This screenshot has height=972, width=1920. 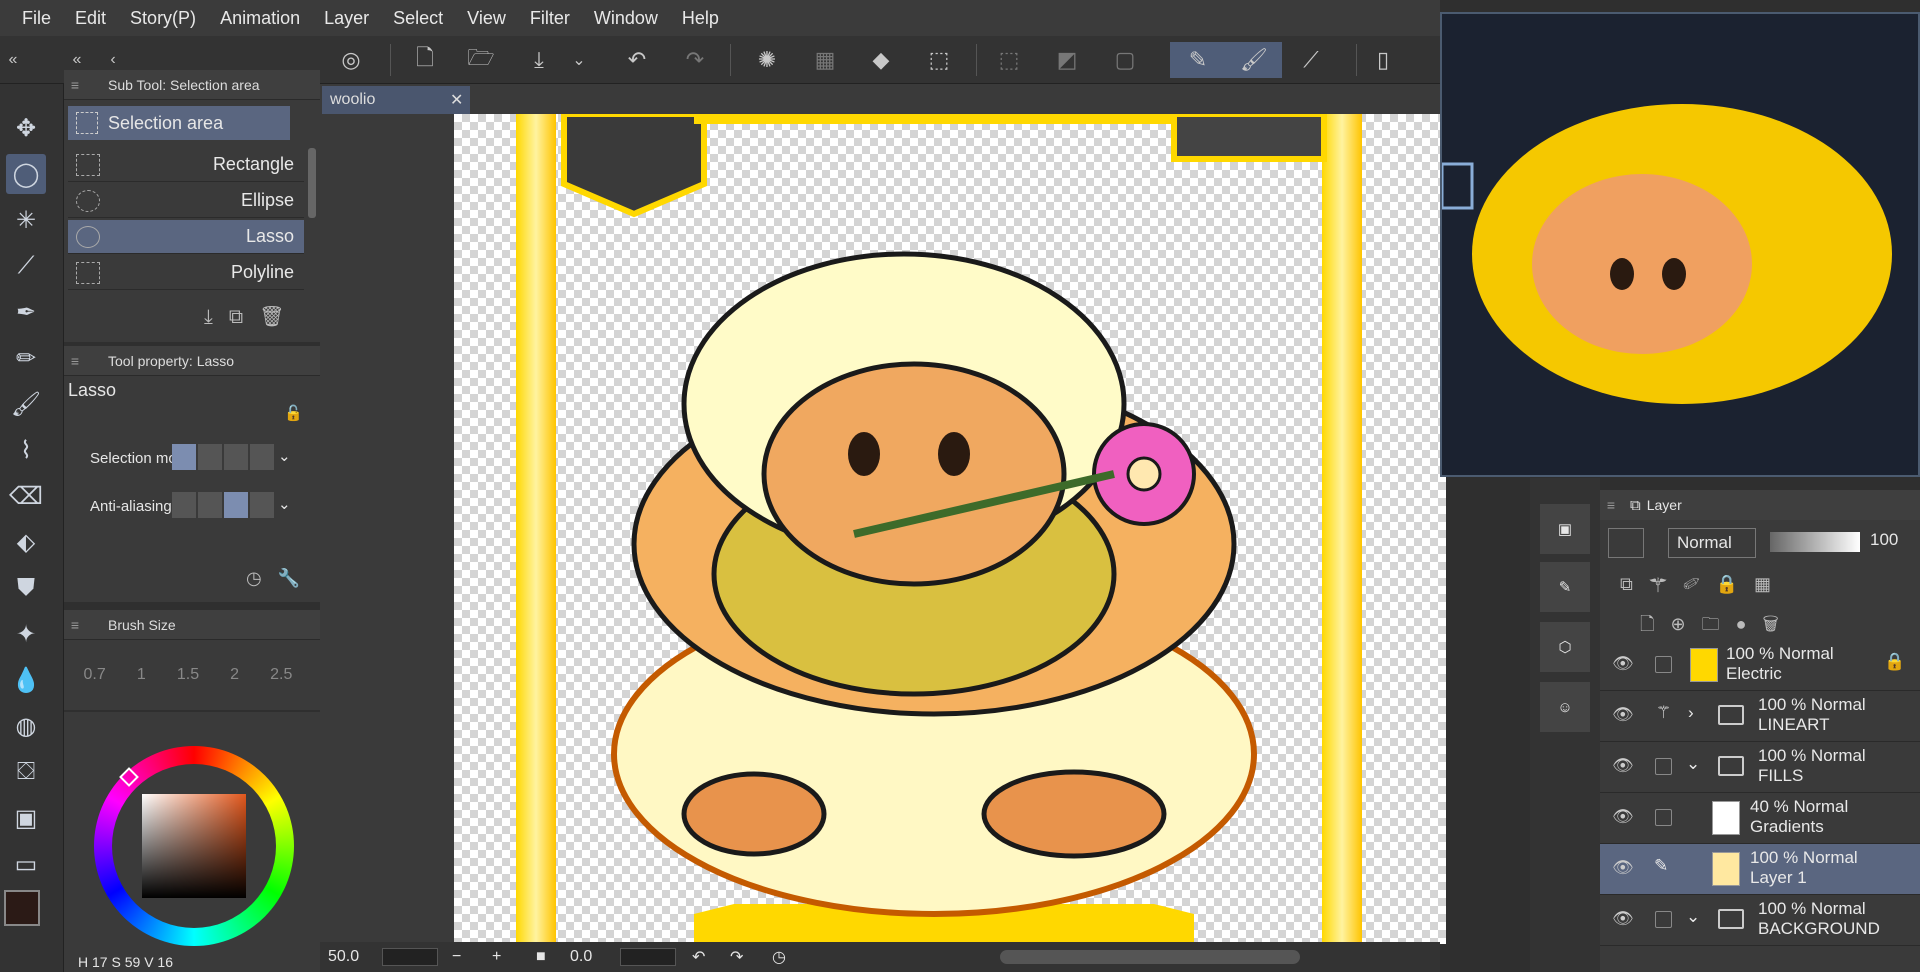 I want to click on open-folder-icon: 🗁, so click(x=481, y=60).